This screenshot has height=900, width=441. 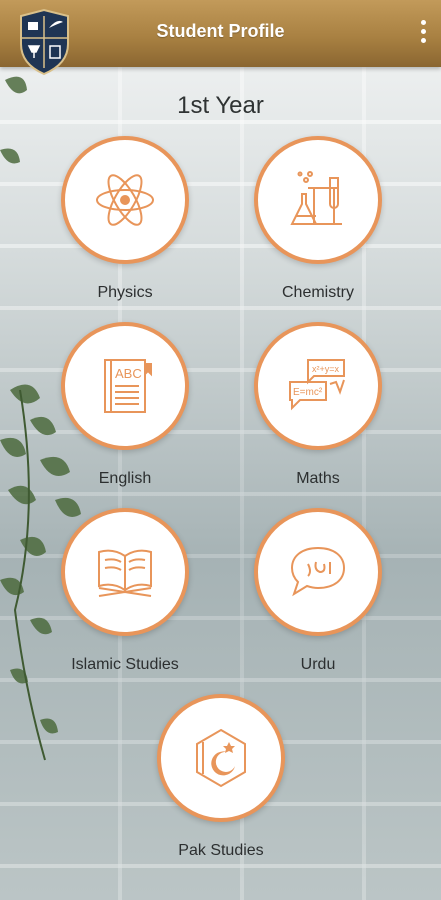 I want to click on subject-label: Islamic Studies, so click(x=125, y=664).